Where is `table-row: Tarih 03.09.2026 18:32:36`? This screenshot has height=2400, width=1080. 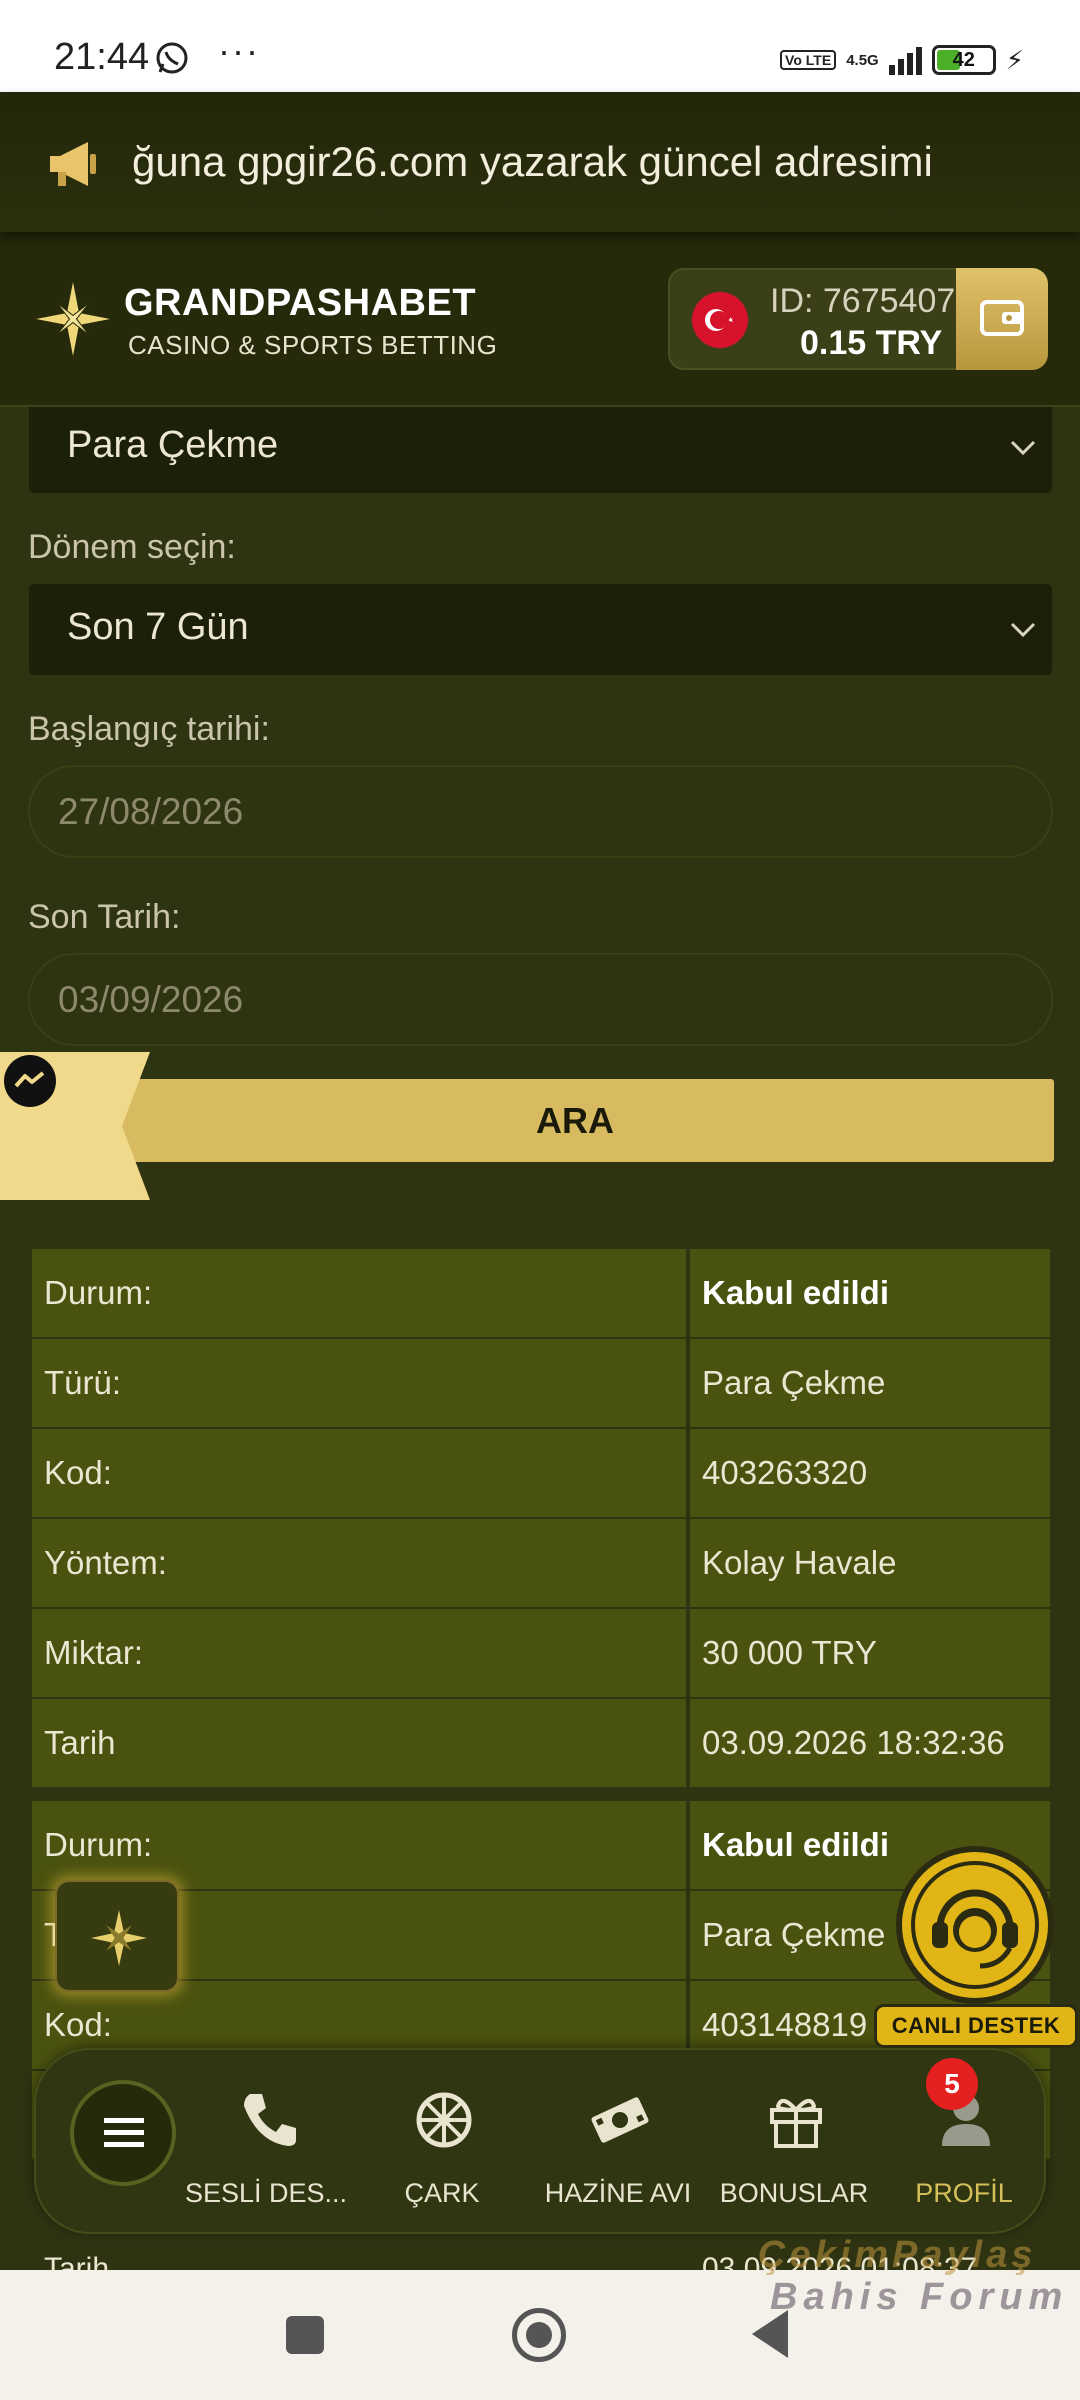 table-row: Tarih 03.09.2026 18:32:36 is located at coordinates (541, 1743).